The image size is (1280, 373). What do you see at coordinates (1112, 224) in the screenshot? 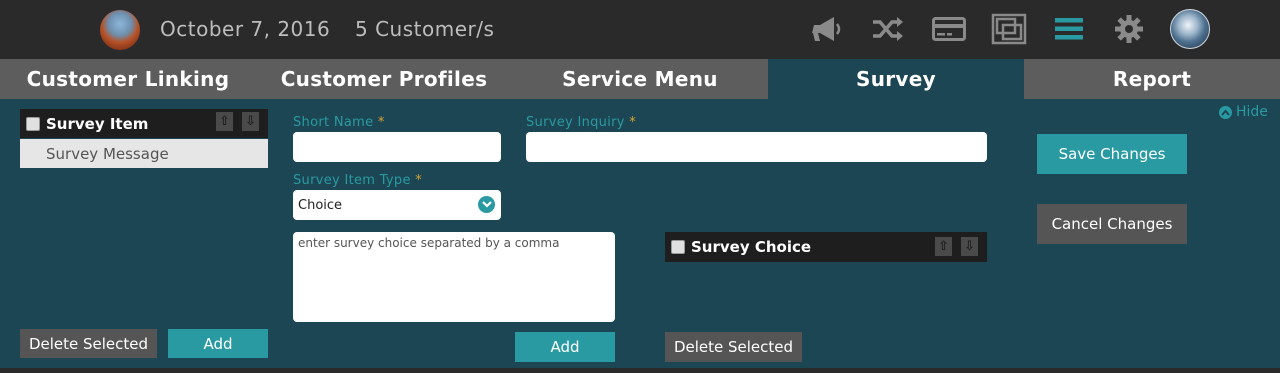
I see `cancel-changes-button: Cancel Changes` at bounding box center [1112, 224].